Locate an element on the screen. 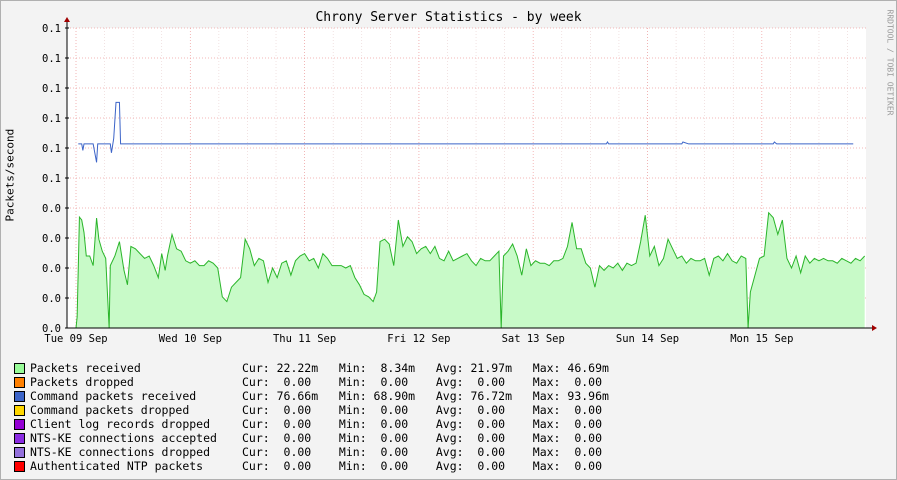 This screenshot has width=897, height=480. x-axis-arrow is located at coordinates (874, 328).